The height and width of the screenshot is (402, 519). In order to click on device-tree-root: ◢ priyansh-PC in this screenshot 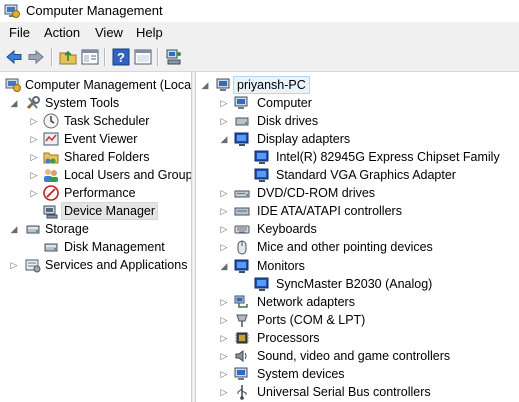, I will do `click(357, 85)`.